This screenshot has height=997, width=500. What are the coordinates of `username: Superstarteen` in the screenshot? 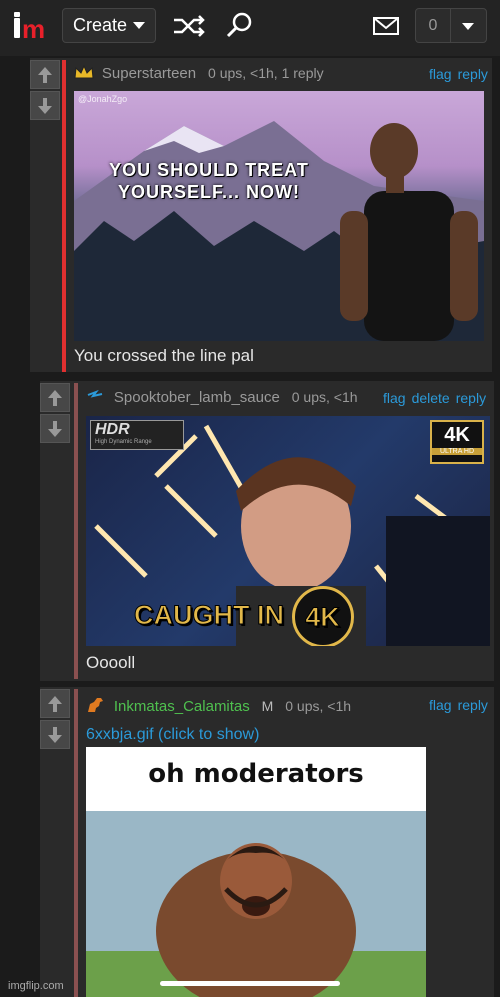 It's located at (149, 73).